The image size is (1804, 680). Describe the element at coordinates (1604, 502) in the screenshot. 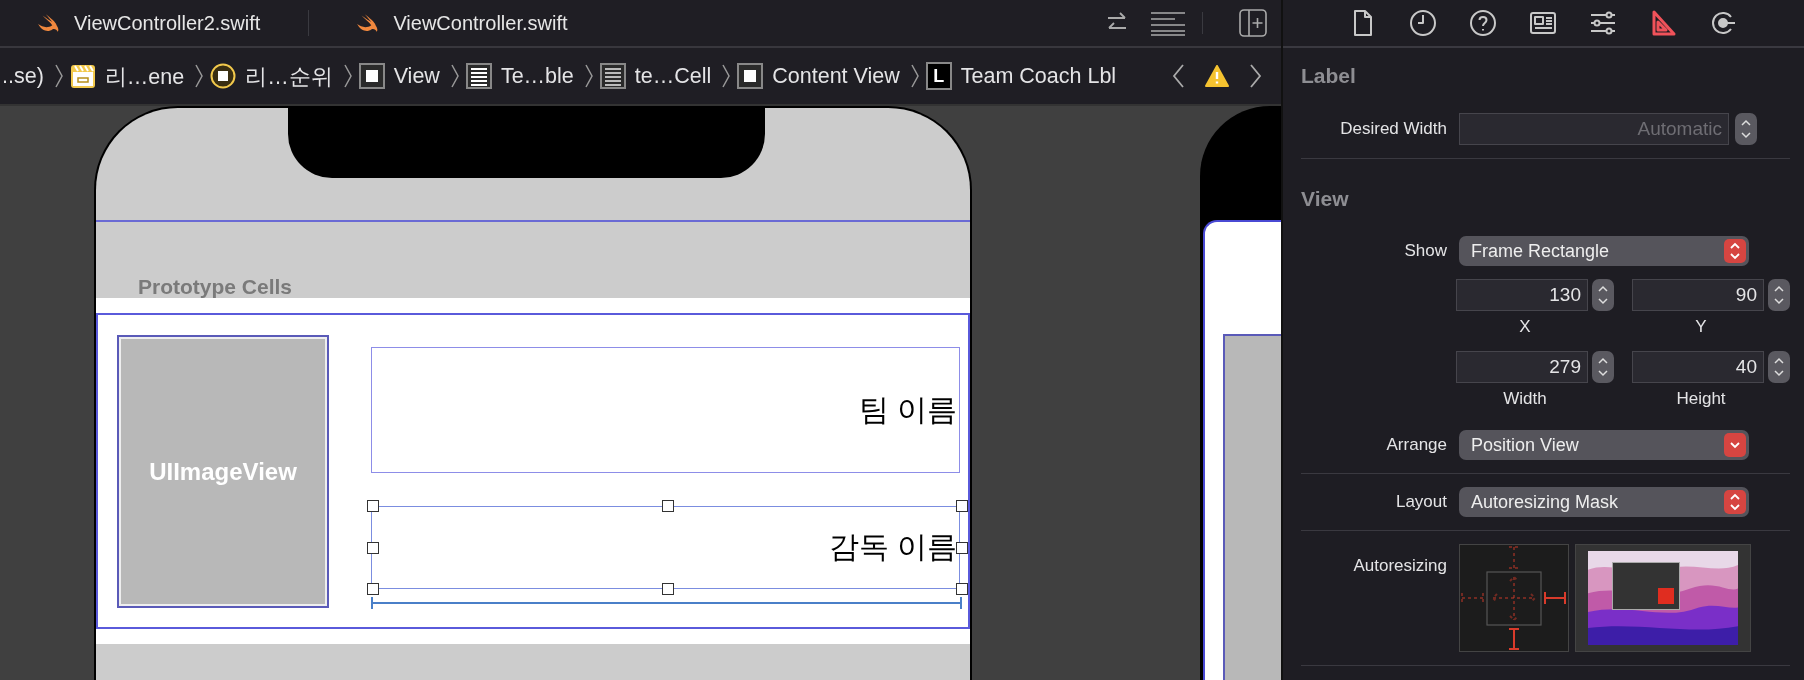

I see `popup-menu: Autoresizing Mask` at that location.